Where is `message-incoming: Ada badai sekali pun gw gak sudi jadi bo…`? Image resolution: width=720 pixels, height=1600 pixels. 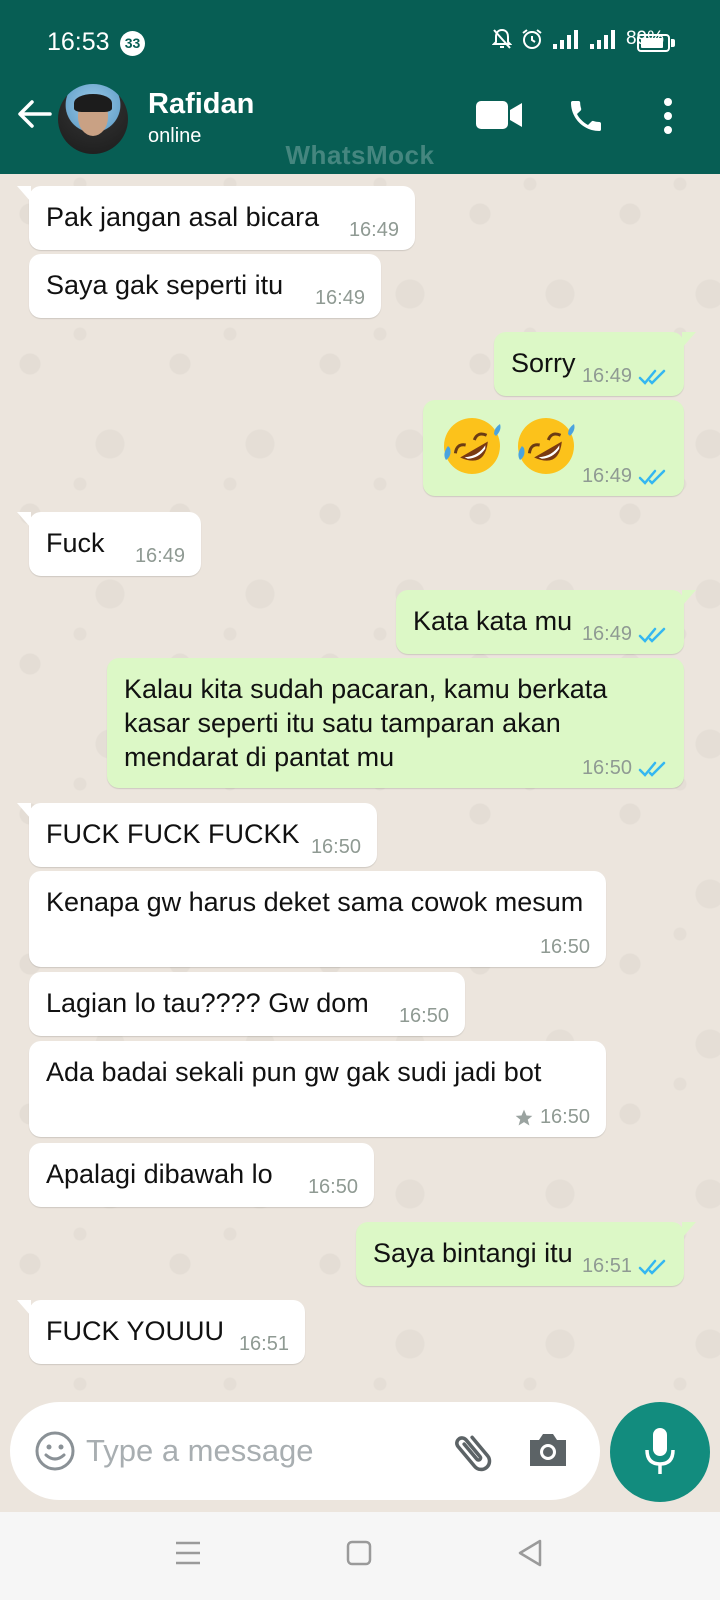
message-incoming: Ada badai sekali pun gw gak sudi jadi bo… is located at coordinates (317, 1089).